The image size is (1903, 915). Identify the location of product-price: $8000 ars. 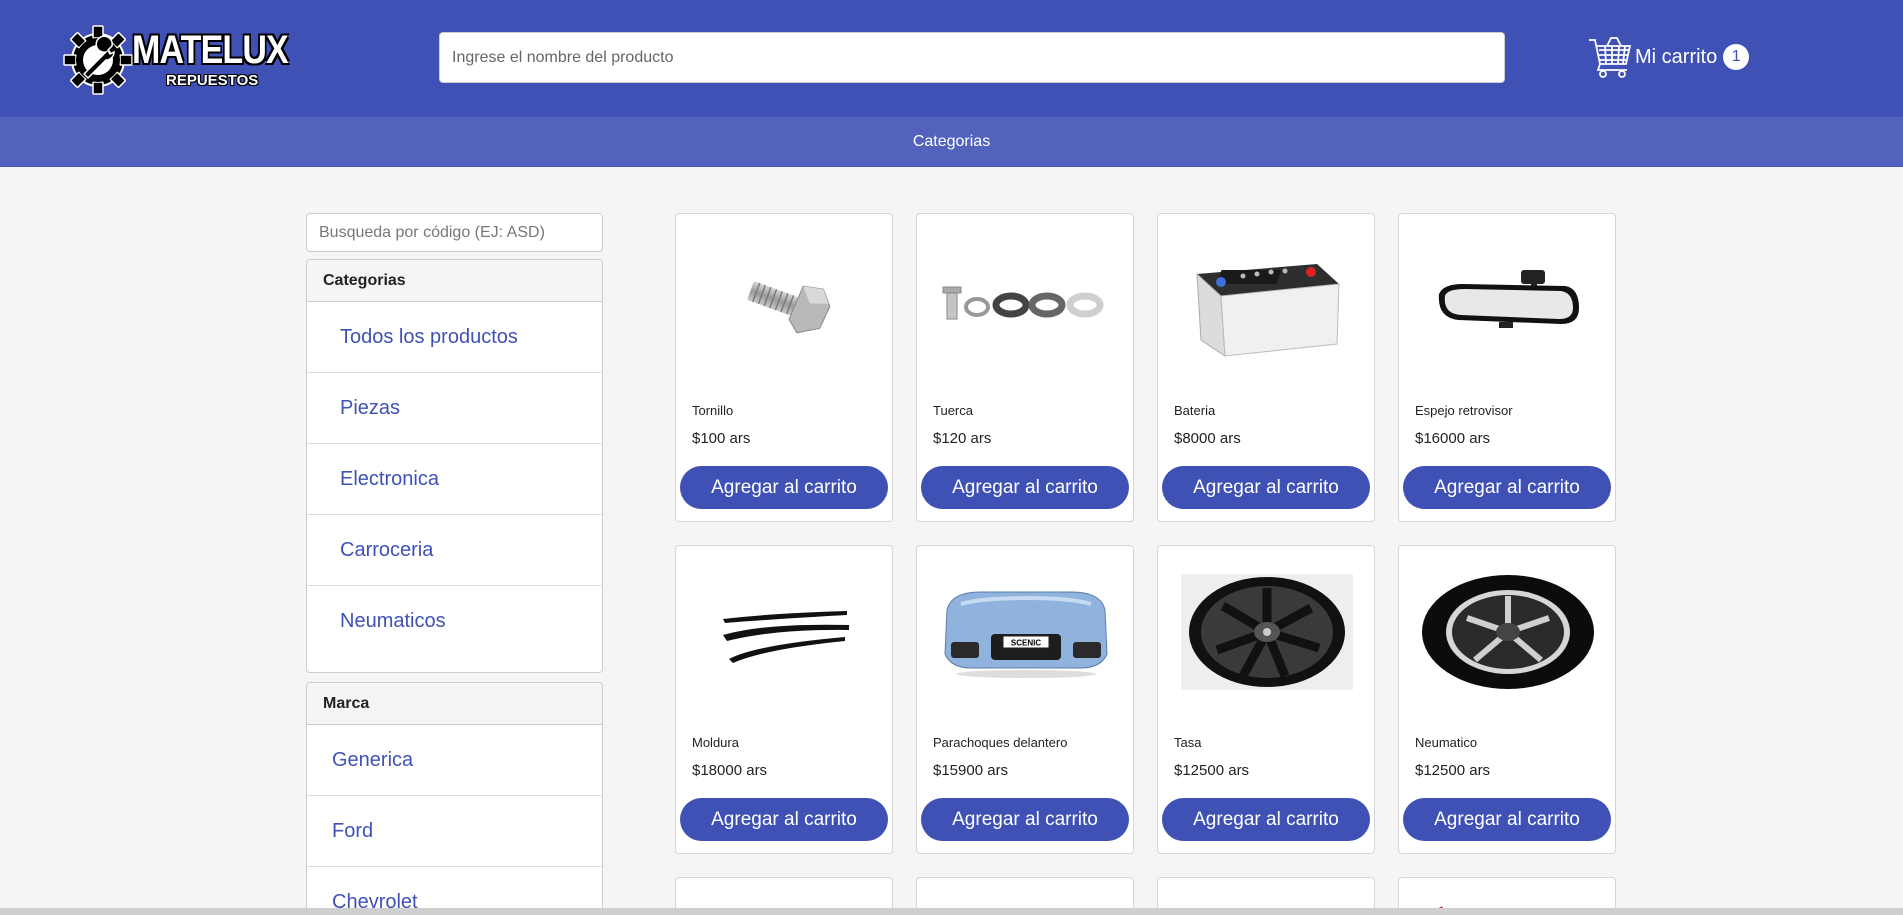
(1207, 438).